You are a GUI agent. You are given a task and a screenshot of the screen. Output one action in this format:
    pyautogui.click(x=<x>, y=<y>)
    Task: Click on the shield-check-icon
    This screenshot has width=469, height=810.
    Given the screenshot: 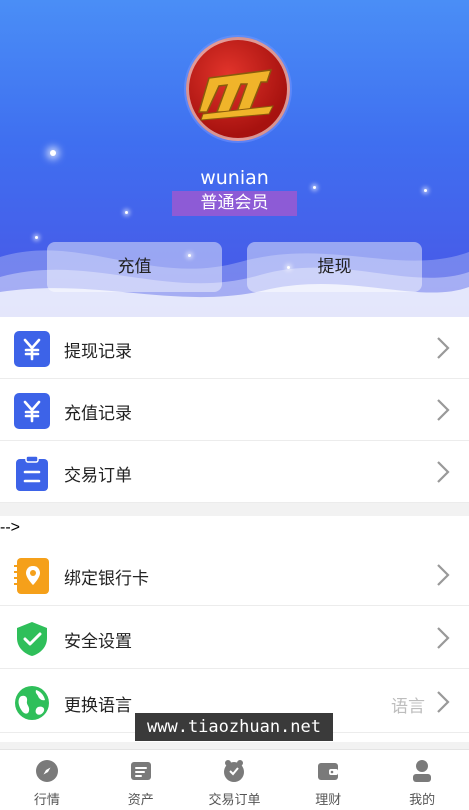 What is the action you would take?
    pyautogui.click(x=32, y=639)
    